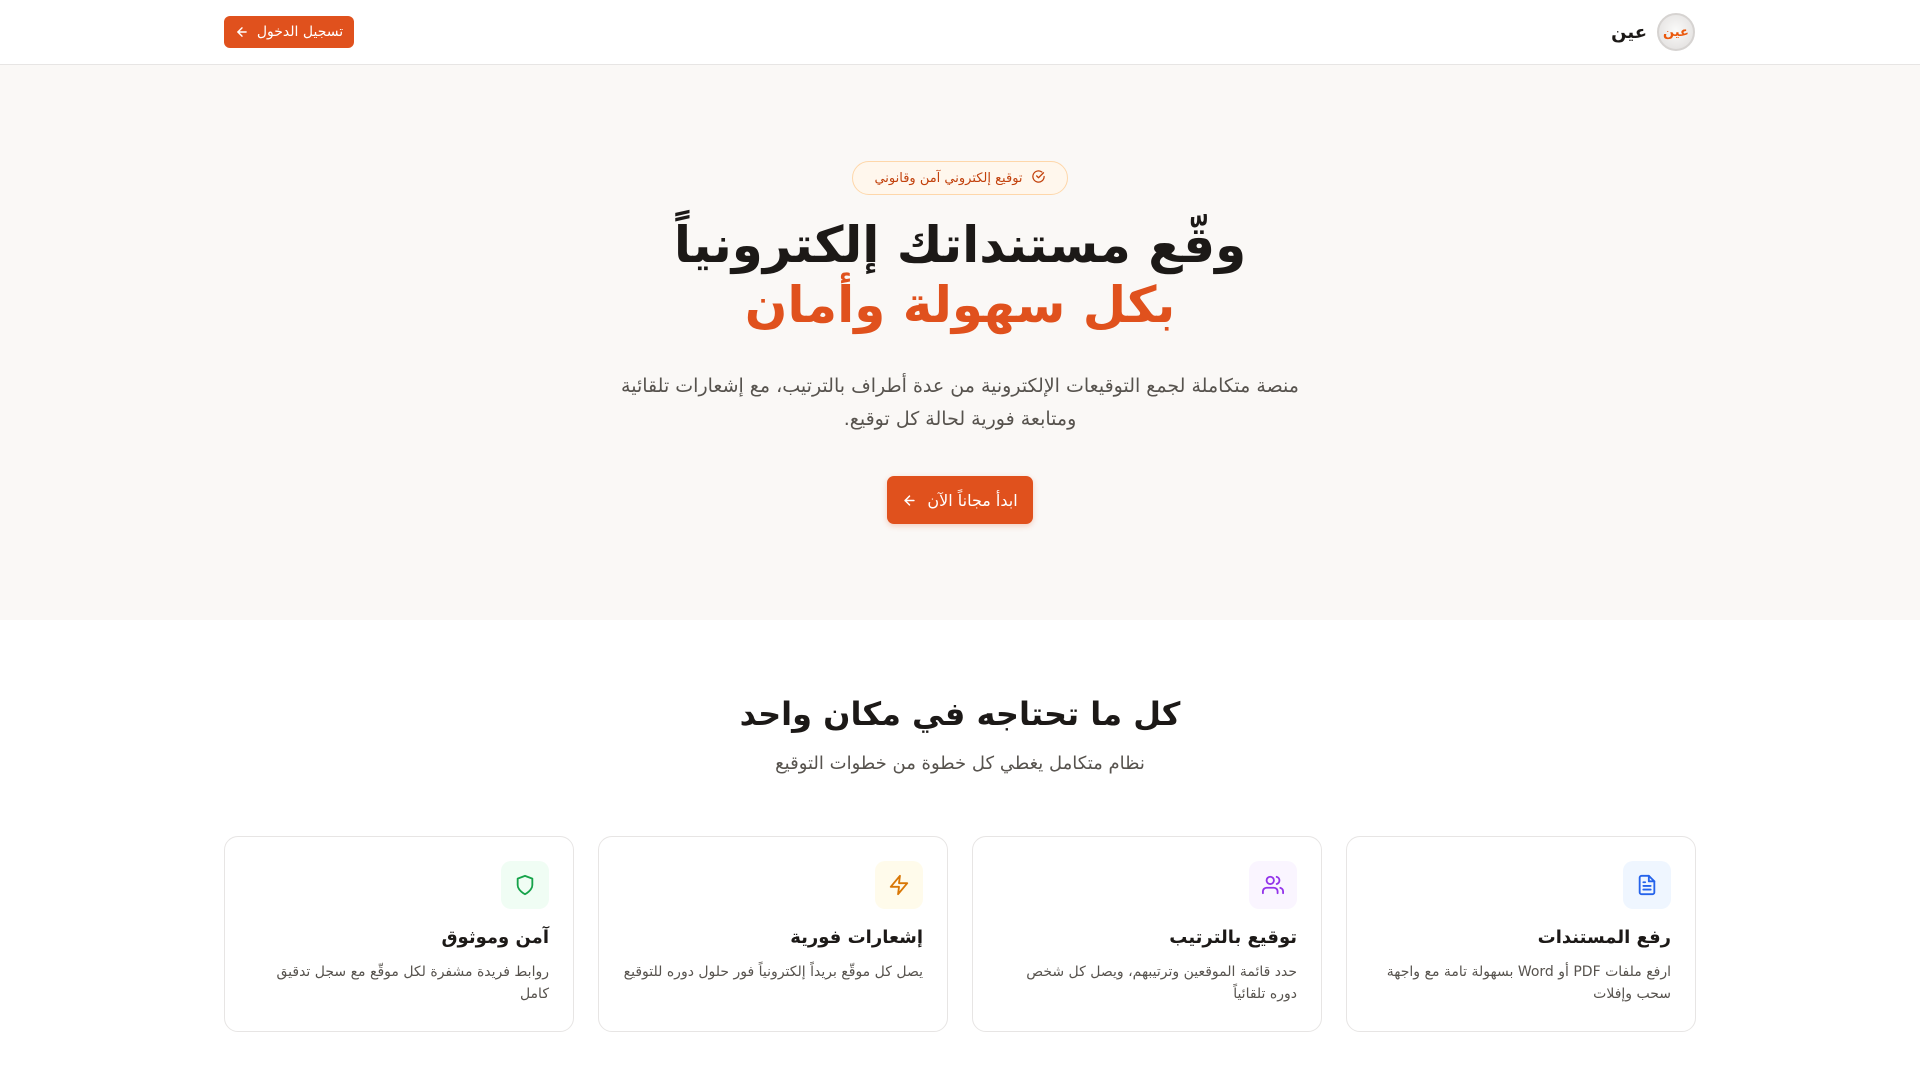 The image size is (1920, 1080). I want to click on top-navbar: عين عين تسجيل الدخول, so click(960, 32).